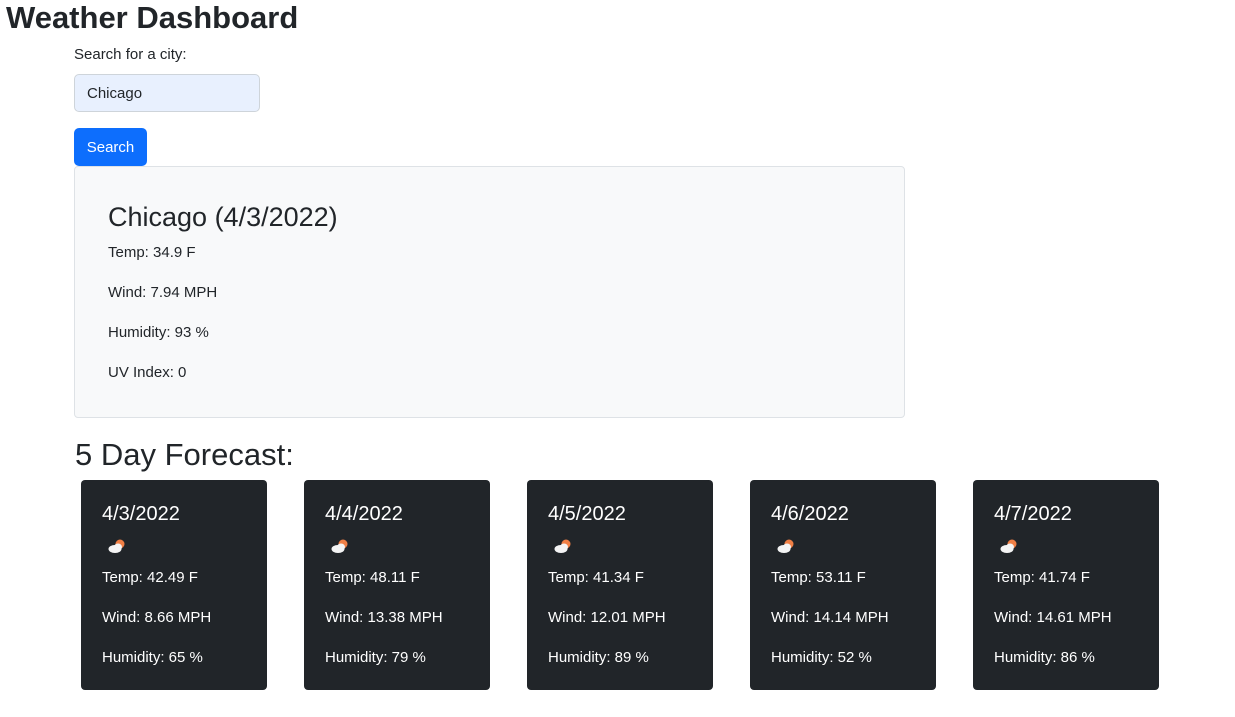 This screenshot has width=1235, height=717. I want to click on forecast-date: 4/6/2022, so click(810, 514).